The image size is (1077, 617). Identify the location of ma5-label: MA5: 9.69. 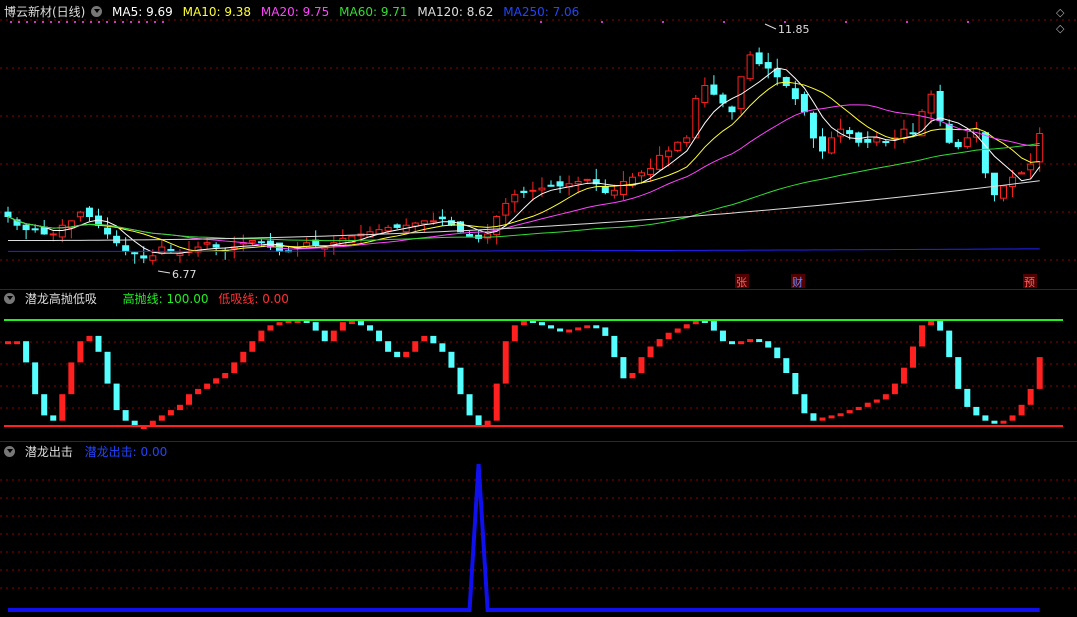
(142, 12).